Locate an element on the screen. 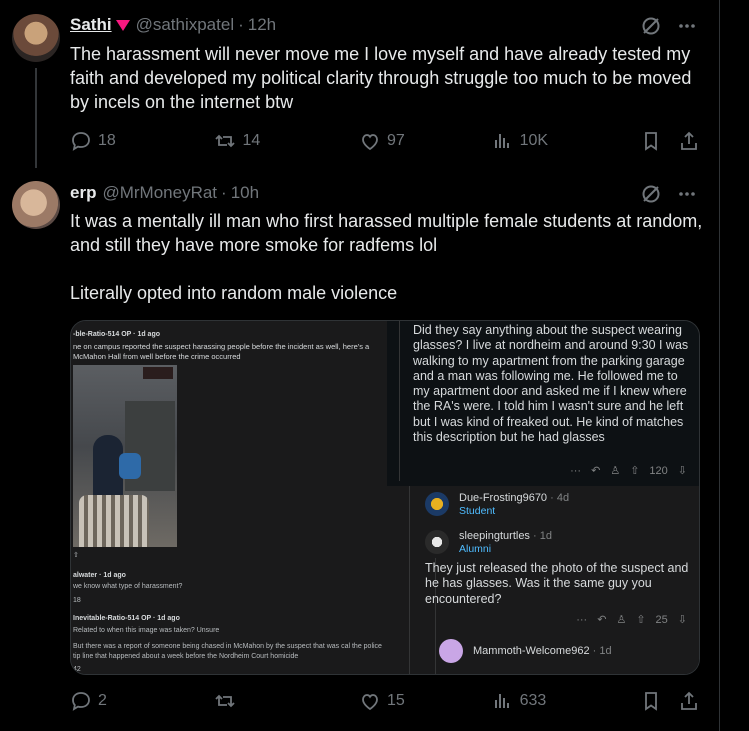  repost-count: 14 is located at coordinates (251, 140).